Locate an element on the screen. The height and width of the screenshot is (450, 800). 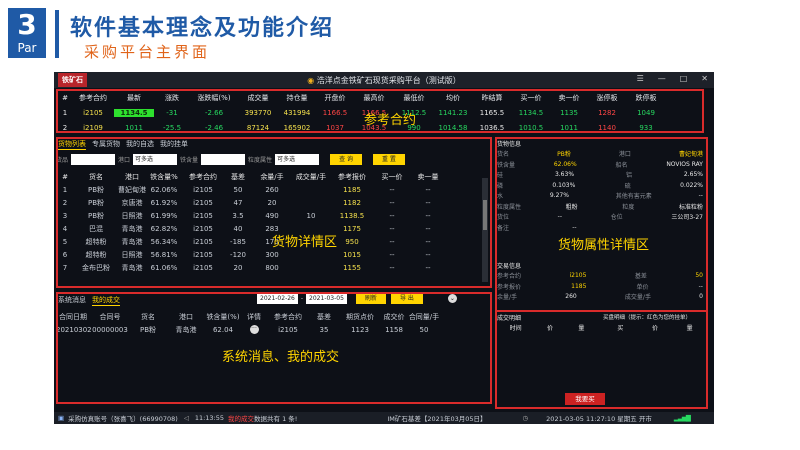
app-title-icon: ◉ is located at coordinates (312, 80).